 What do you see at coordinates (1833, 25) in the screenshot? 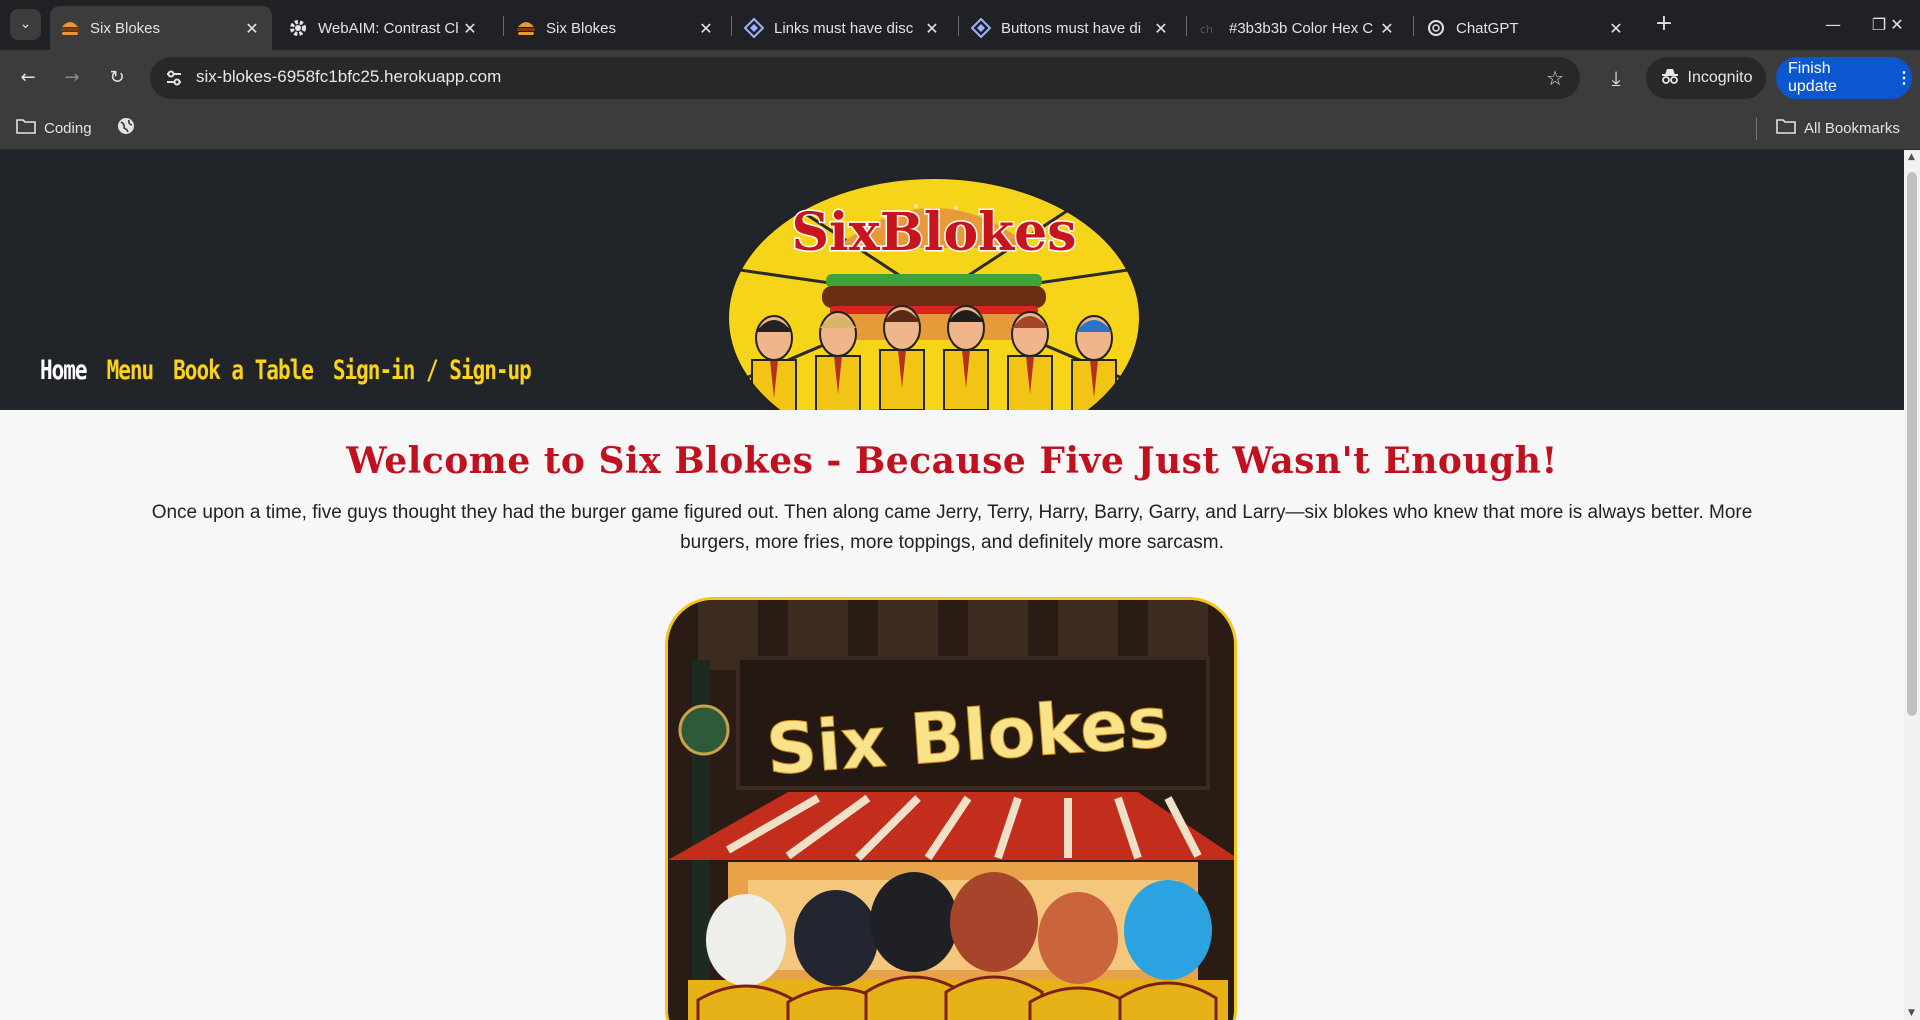
I see `minimize-button: —` at bounding box center [1833, 25].